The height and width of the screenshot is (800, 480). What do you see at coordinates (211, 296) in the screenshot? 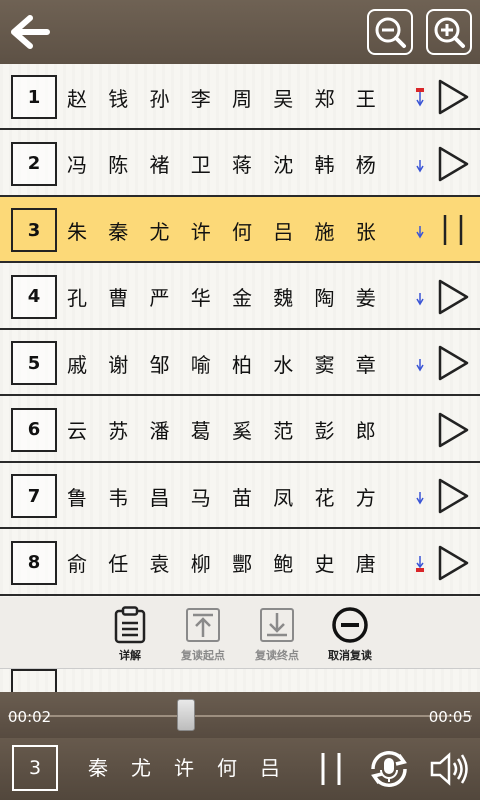
I see `surname: 华` at bounding box center [211, 296].